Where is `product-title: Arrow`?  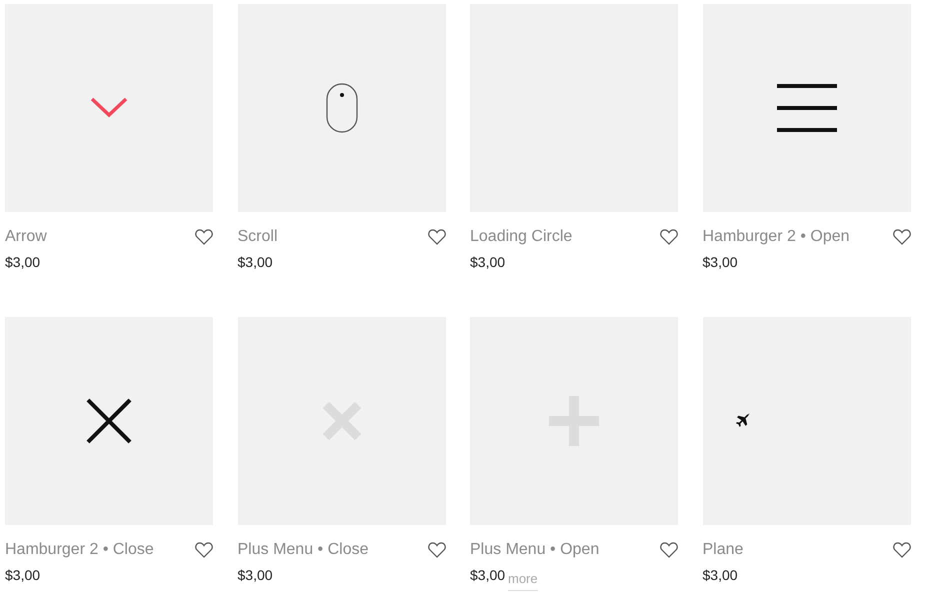
product-title: Arrow is located at coordinates (26, 237).